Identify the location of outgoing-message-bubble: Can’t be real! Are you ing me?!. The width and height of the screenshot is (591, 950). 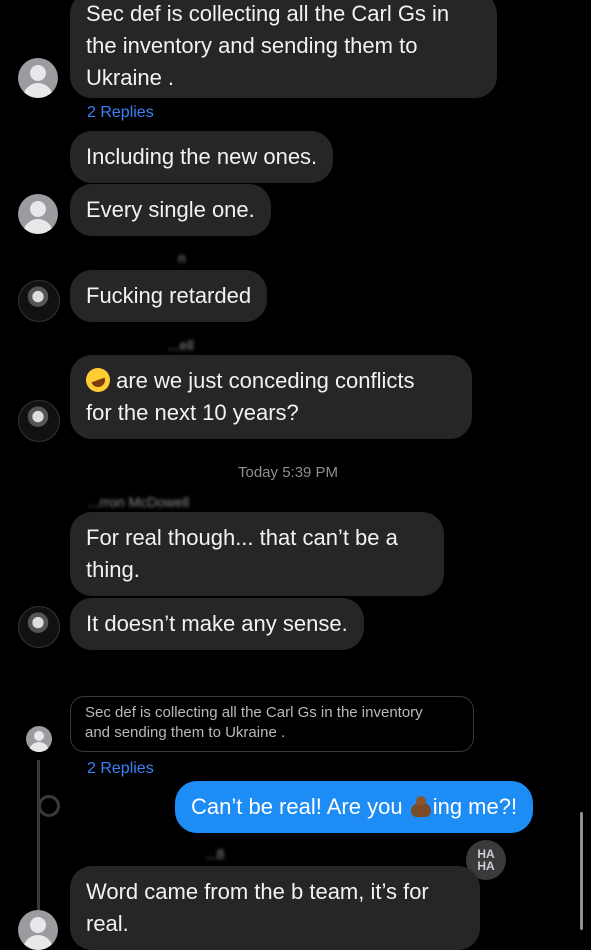
(354, 807).